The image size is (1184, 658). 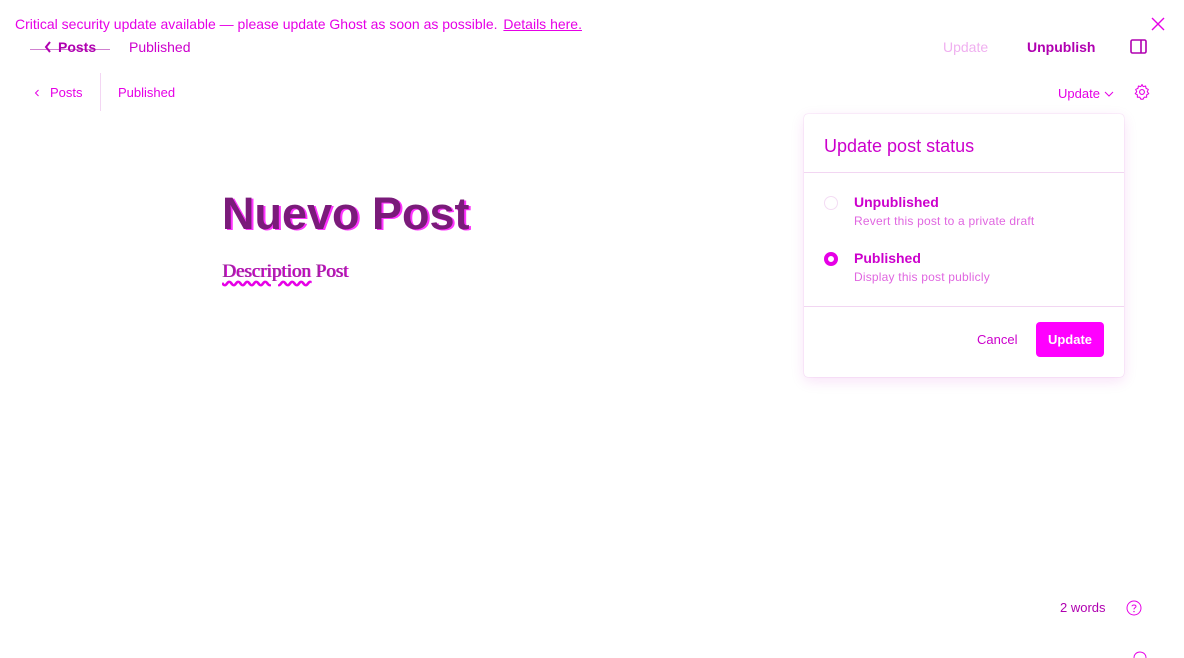 What do you see at coordinates (997, 339) in the screenshot?
I see `cancel-button: Cancel` at bounding box center [997, 339].